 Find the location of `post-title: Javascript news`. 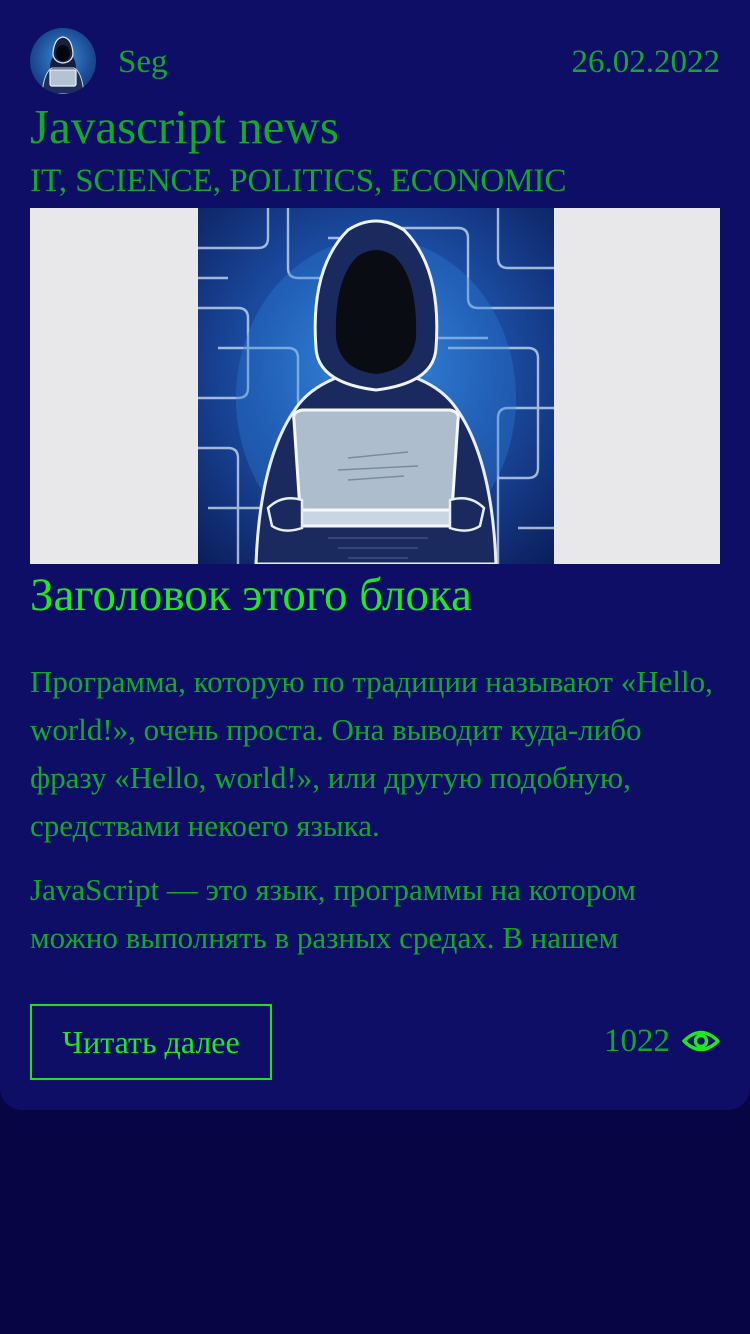

post-title: Javascript news is located at coordinates (184, 126).